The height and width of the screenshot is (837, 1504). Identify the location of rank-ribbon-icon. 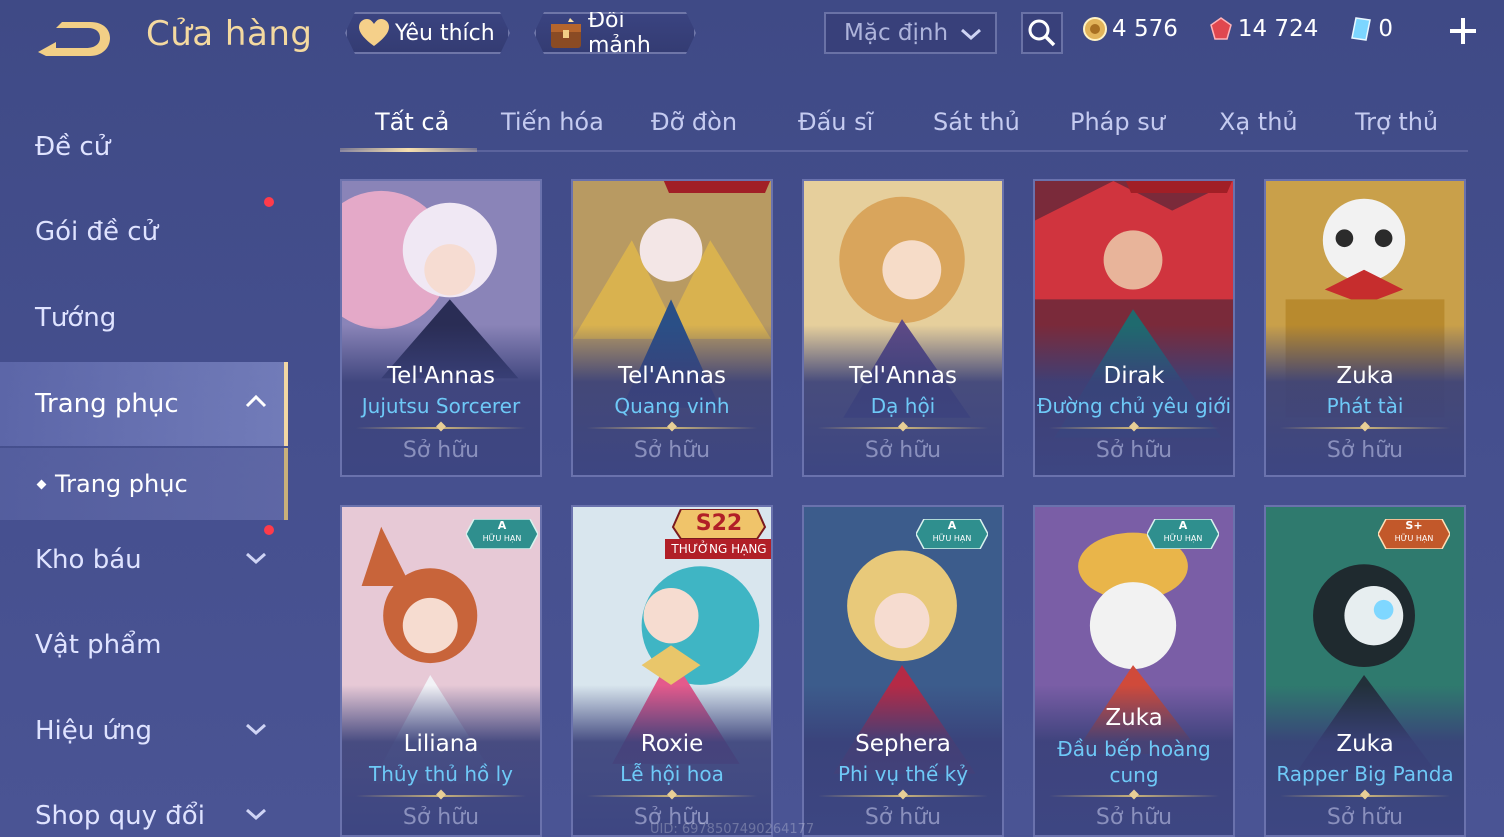
(1179, 187).